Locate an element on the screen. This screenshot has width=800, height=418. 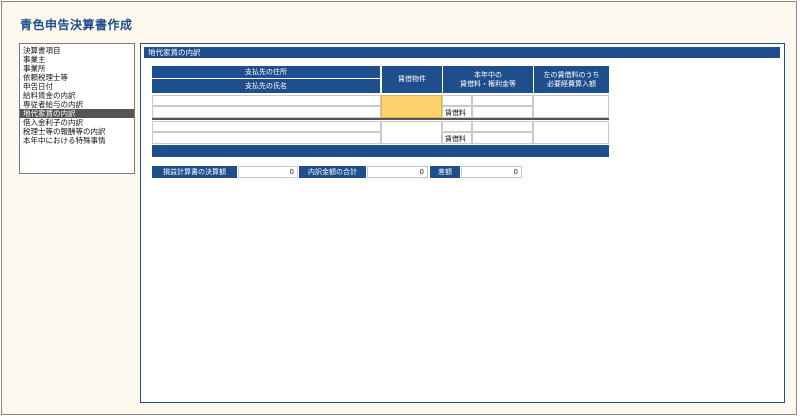
amount-input-1b is located at coordinates (502, 112).